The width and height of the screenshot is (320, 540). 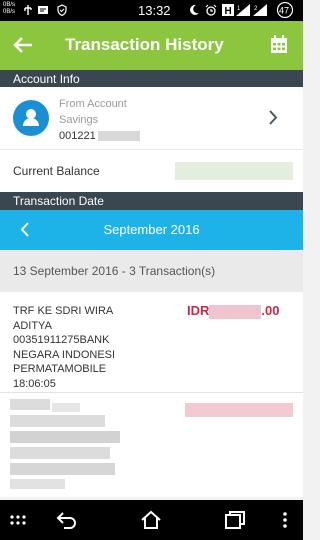 I want to click on account-number-prefix: 001221, so click(x=77, y=136).